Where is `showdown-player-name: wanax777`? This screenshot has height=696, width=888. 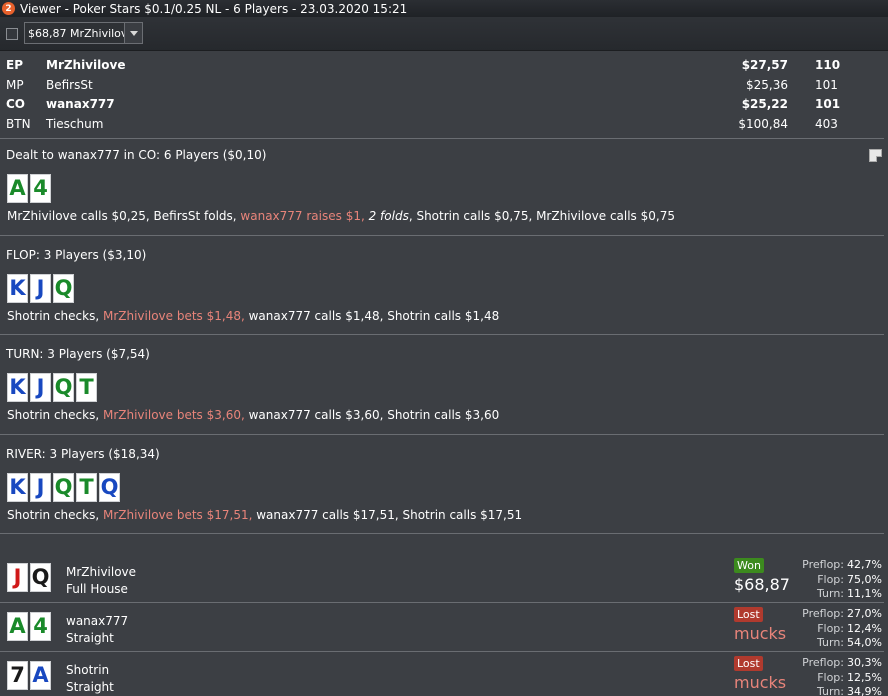
showdown-player-name: wanax777 is located at coordinates (97, 621).